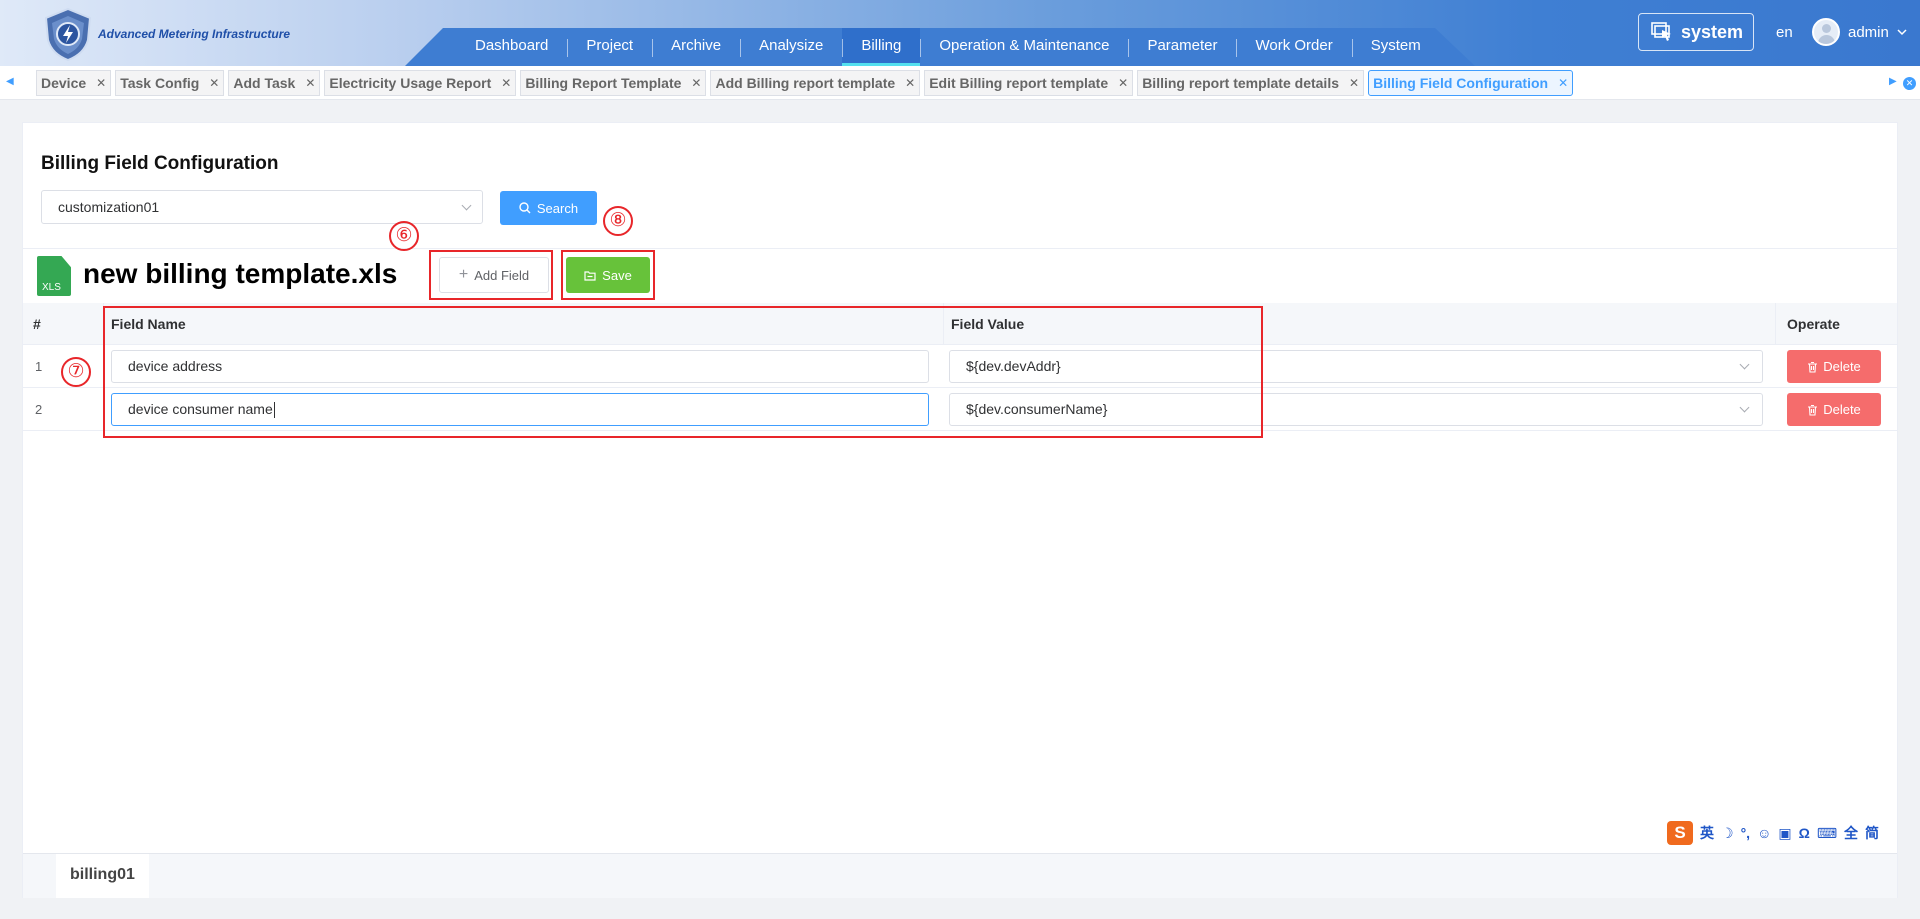 The width and height of the screenshot is (1920, 919). I want to click on tab-add-billing-report-template: Add Billing report template ✕, so click(815, 83).